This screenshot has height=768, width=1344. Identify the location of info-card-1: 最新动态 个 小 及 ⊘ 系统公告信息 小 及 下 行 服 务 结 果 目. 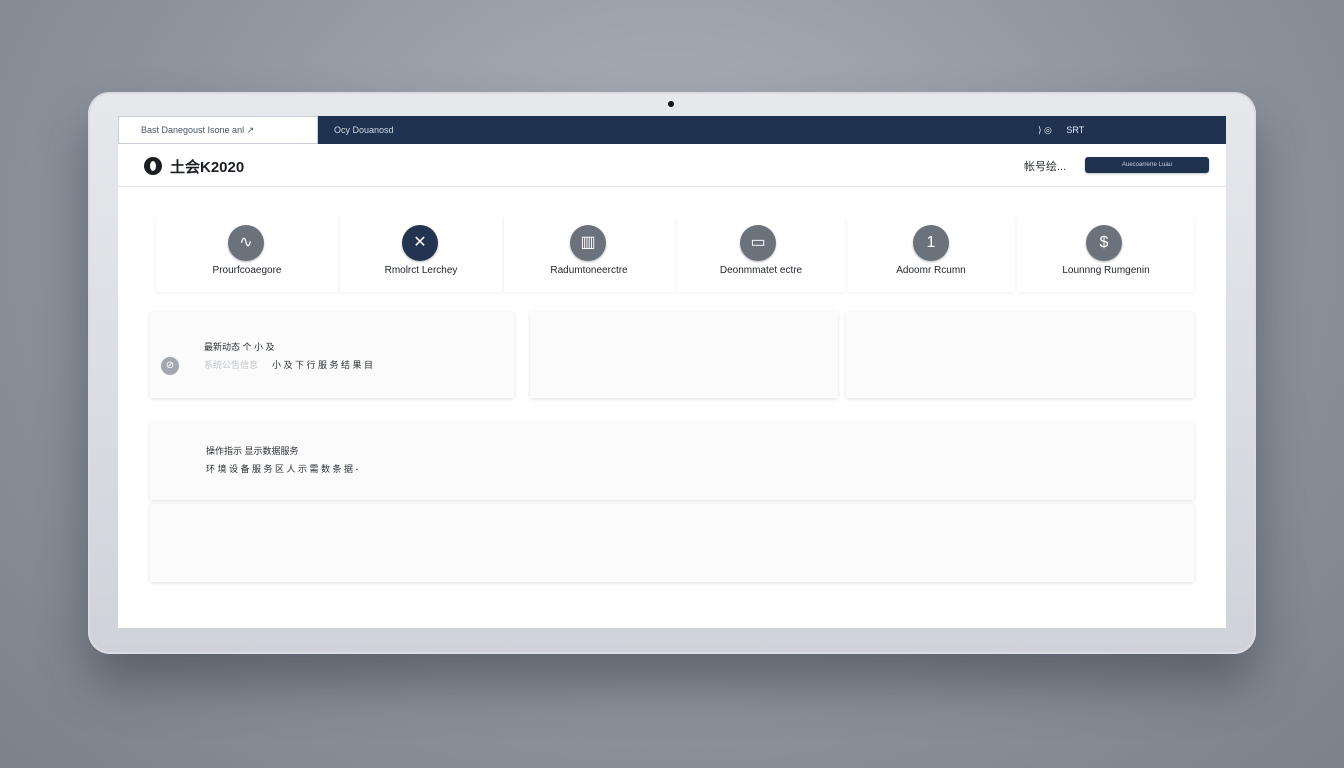
(332, 355).